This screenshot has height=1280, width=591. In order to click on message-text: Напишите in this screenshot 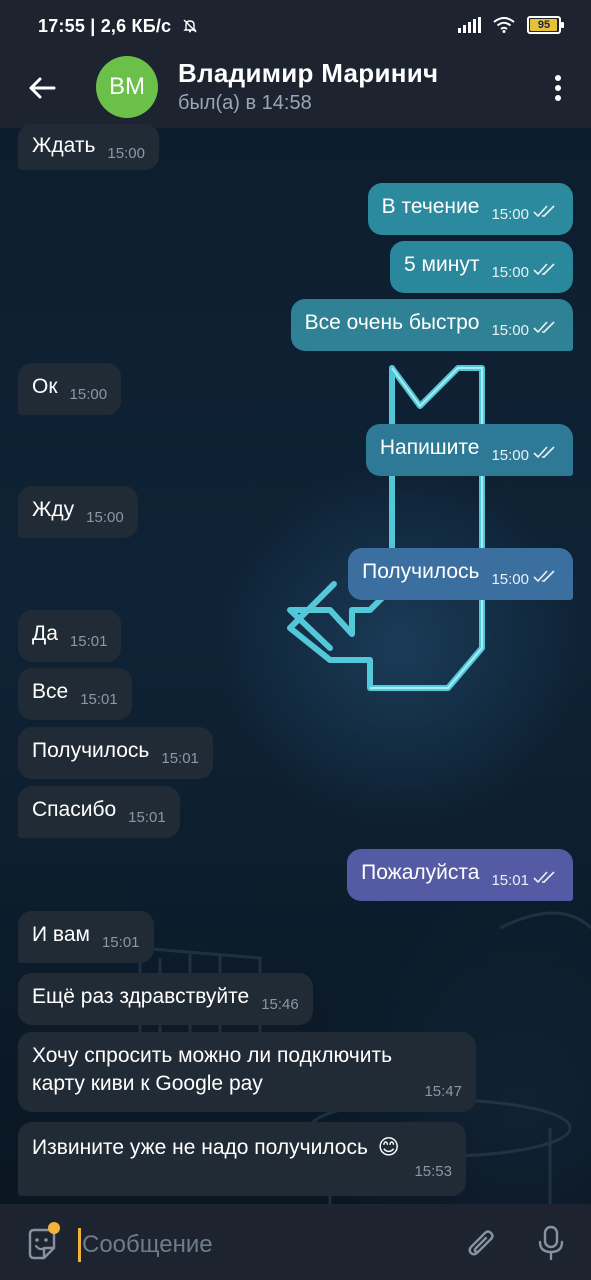, I will do `click(429, 447)`.